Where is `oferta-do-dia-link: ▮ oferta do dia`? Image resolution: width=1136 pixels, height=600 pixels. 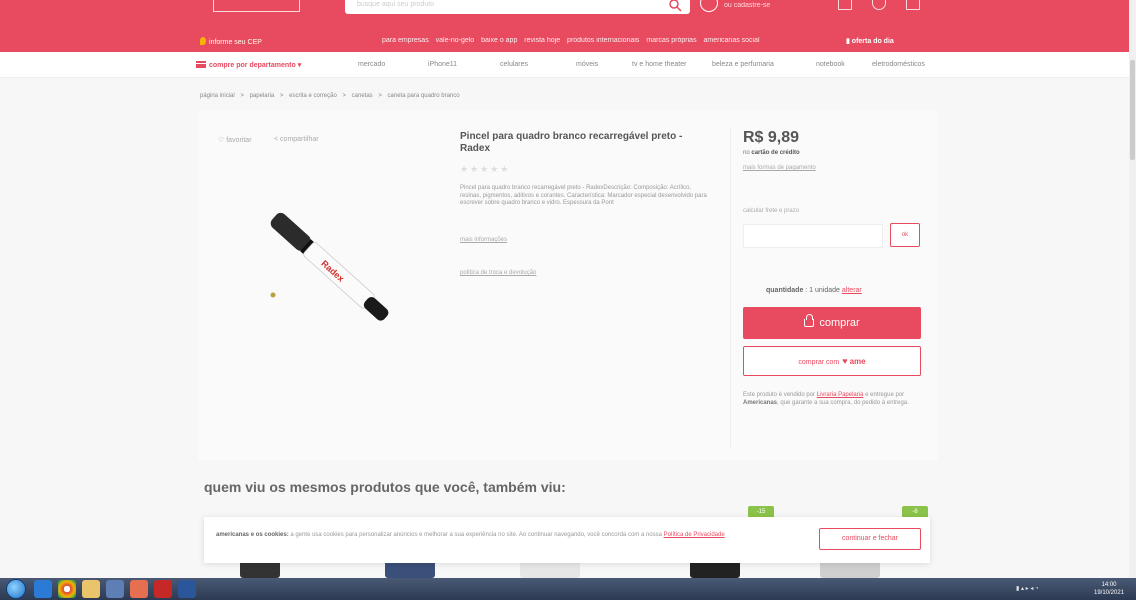
oferta-do-dia-link: ▮ oferta do dia is located at coordinates (870, 41).